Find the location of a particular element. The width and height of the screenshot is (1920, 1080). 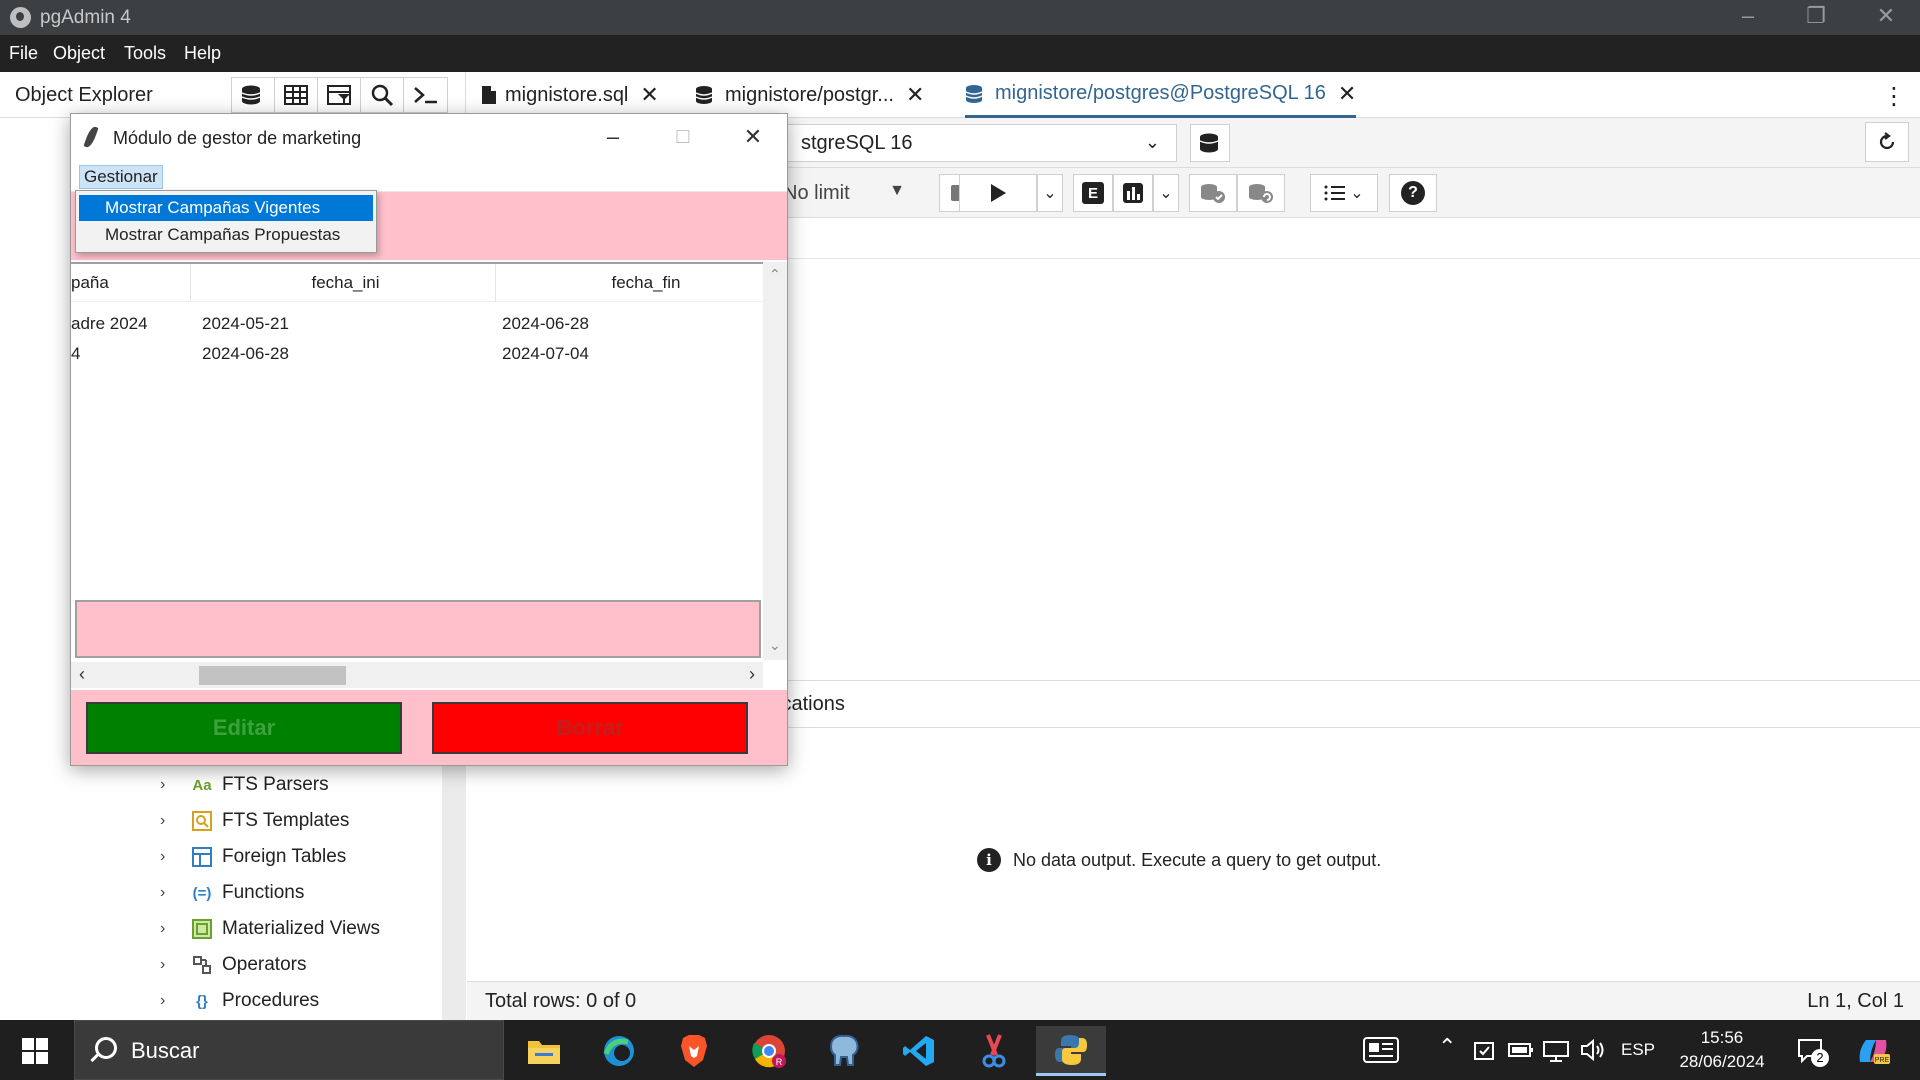

psql-terminal-icon is located at coordinates (425, 95).